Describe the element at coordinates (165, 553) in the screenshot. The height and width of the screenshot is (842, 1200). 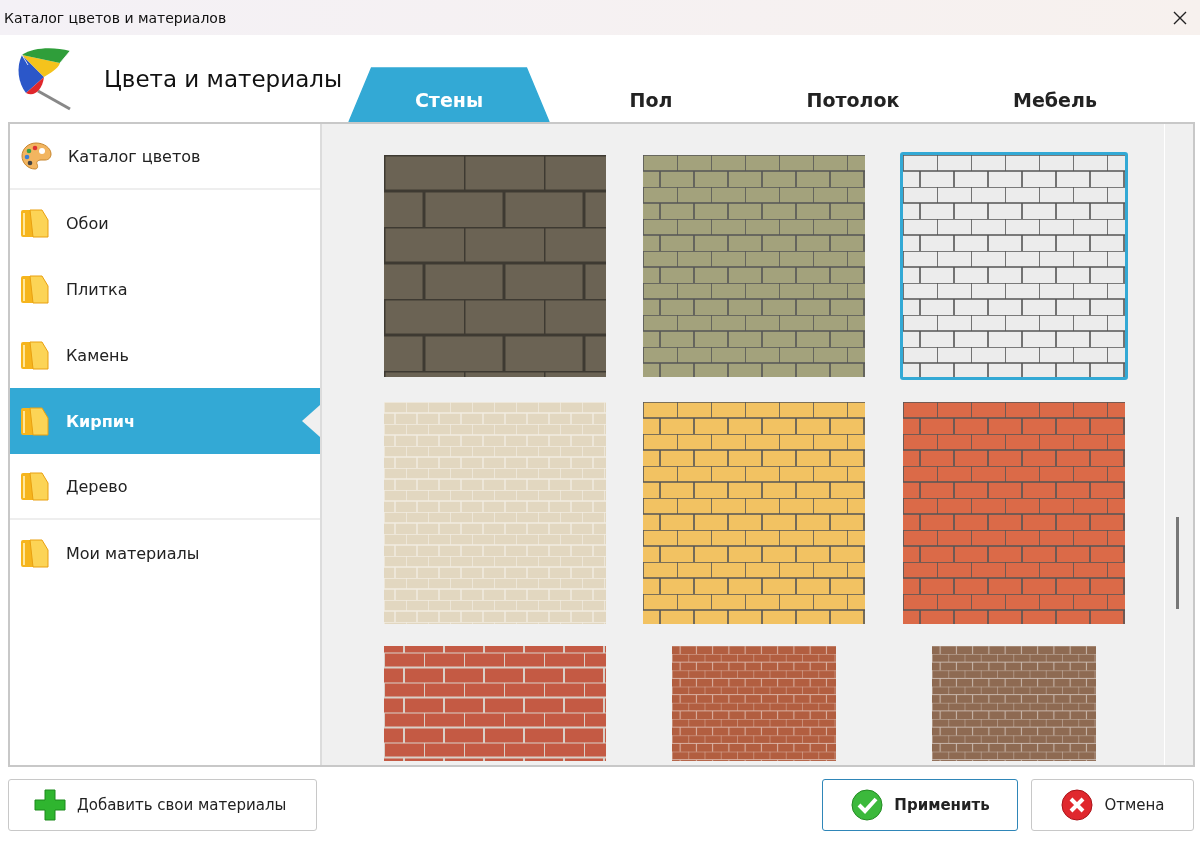
I see `sidebar-item: Мои материалы` at that location.